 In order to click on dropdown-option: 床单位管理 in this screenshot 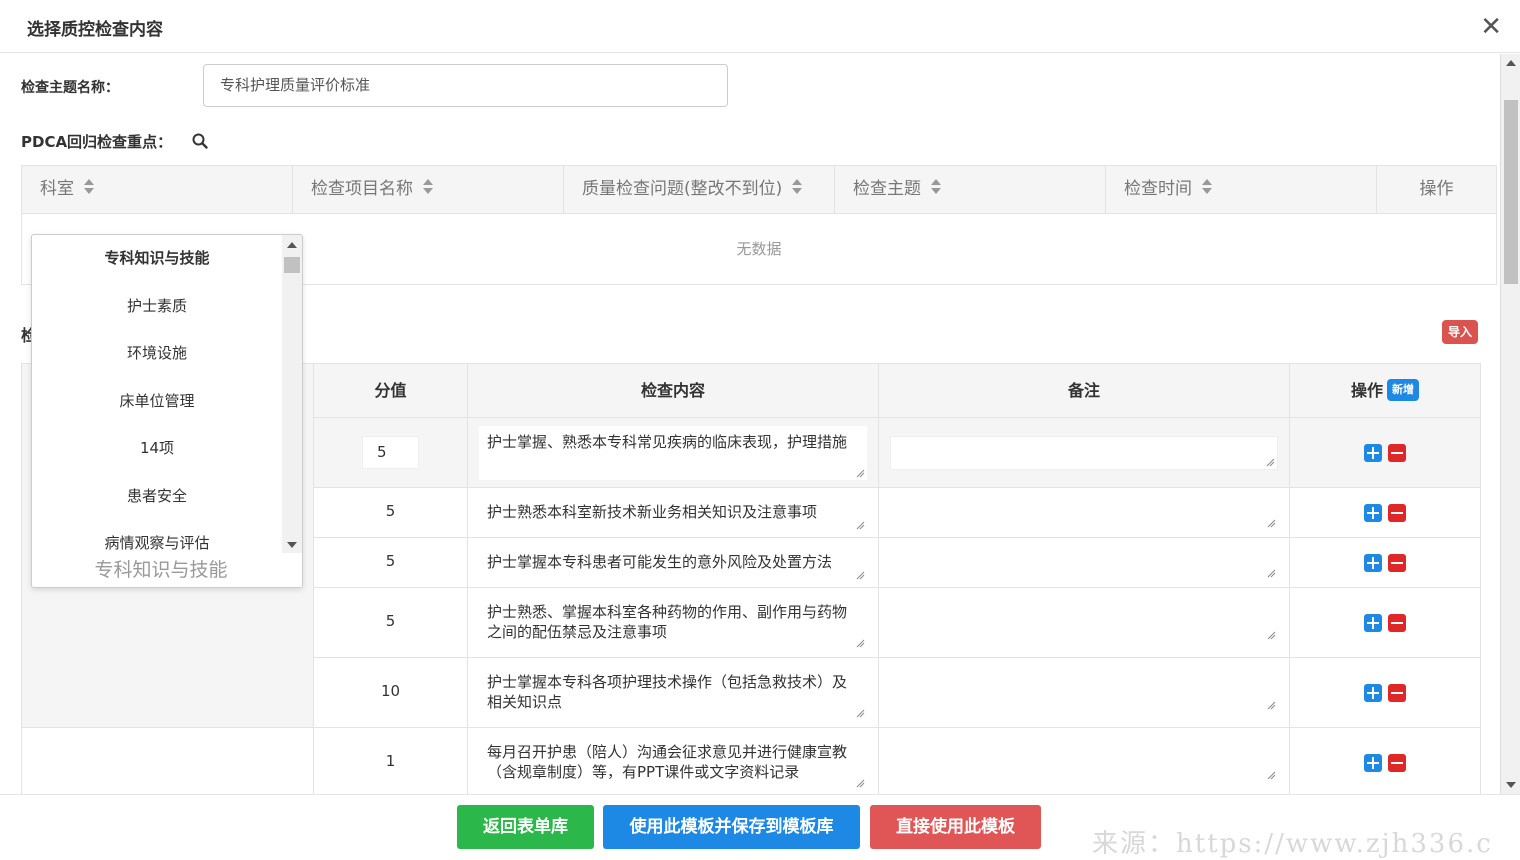, I will do `click(157, 402)`.